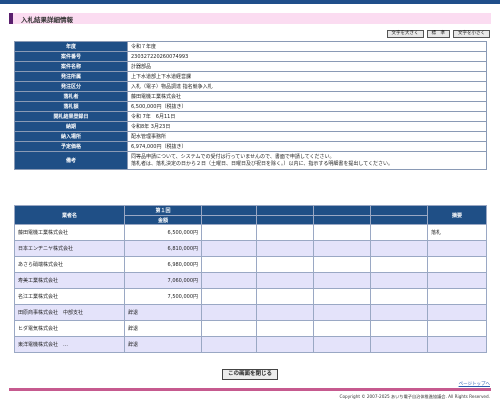 The width and height of the screenshot is (500, 404). I want to click on remarks-label: 備考, so click(71, 160).